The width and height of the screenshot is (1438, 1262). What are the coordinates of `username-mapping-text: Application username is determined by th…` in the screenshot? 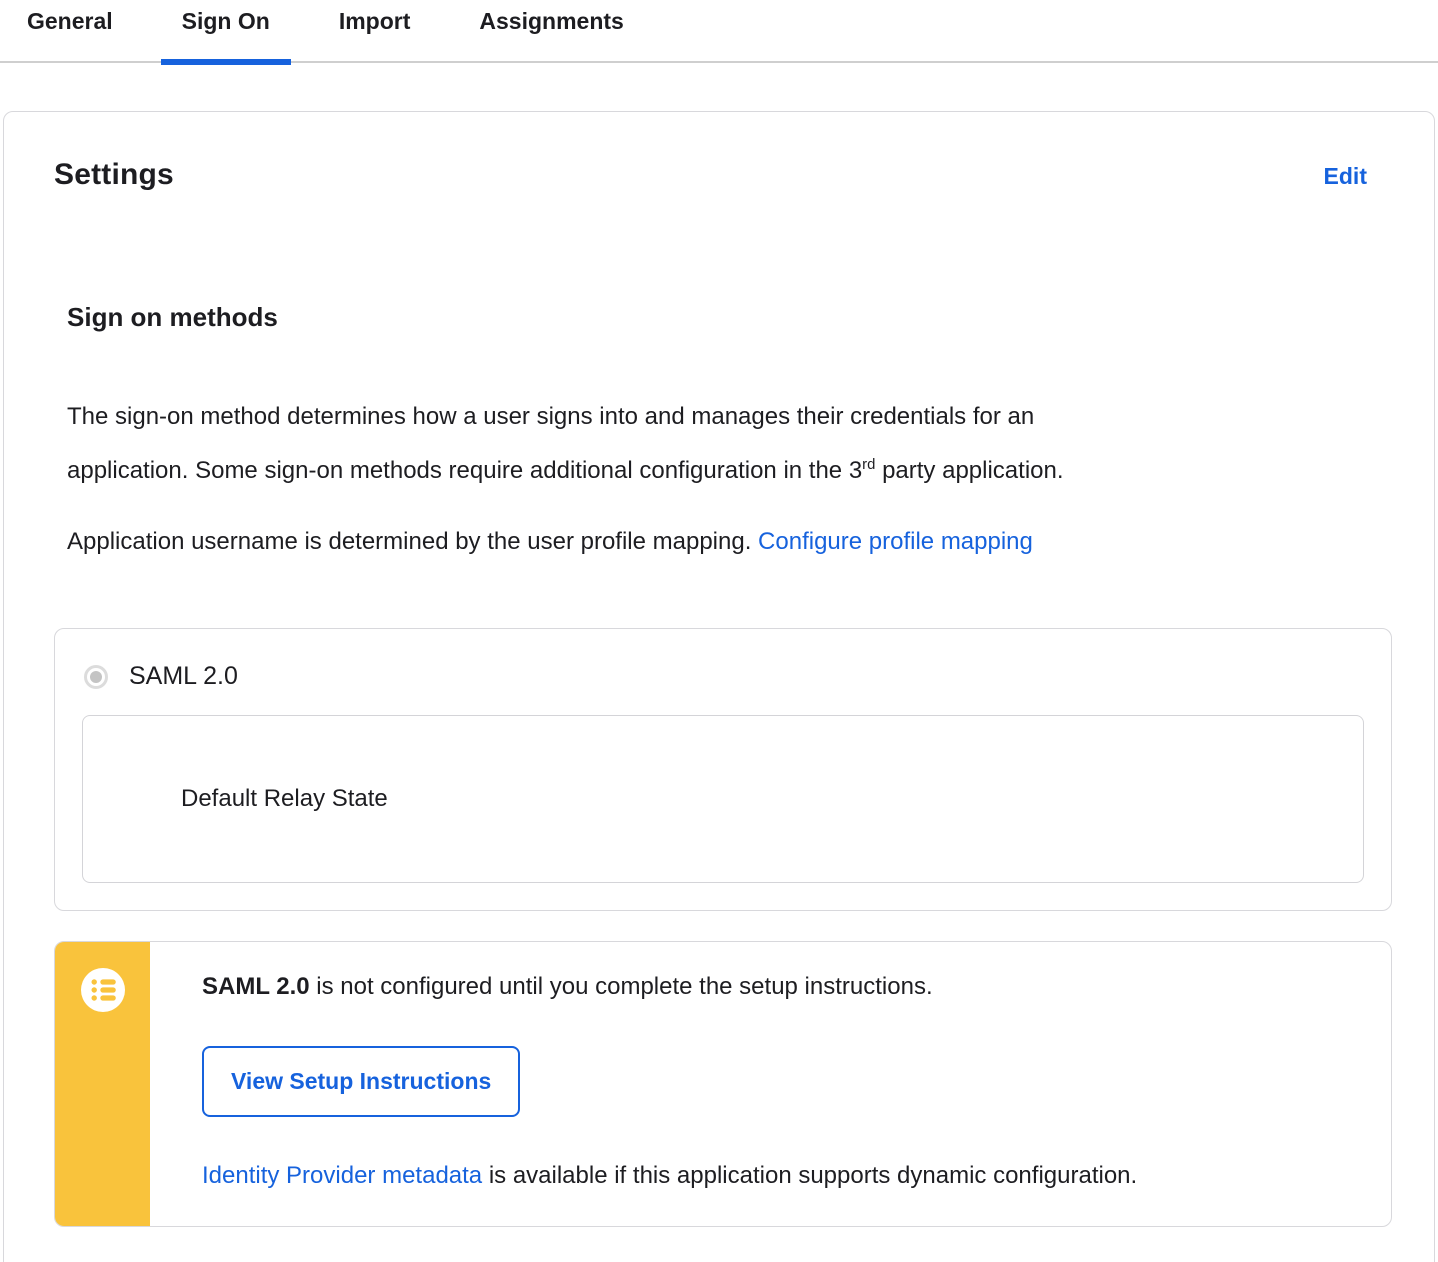 It's located at (413, 541).